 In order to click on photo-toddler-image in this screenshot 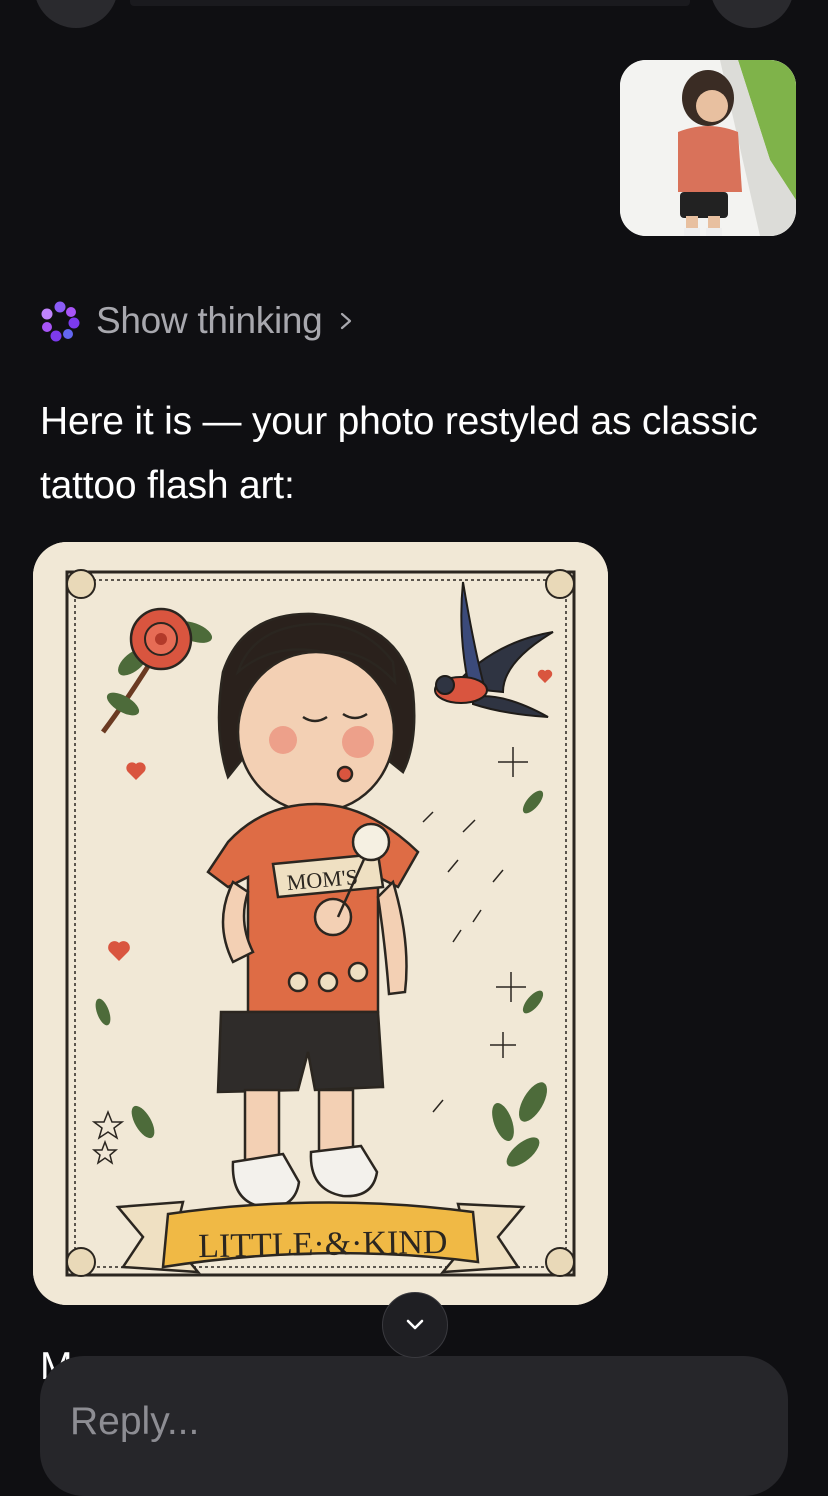, I will do `click(708, 148)`.